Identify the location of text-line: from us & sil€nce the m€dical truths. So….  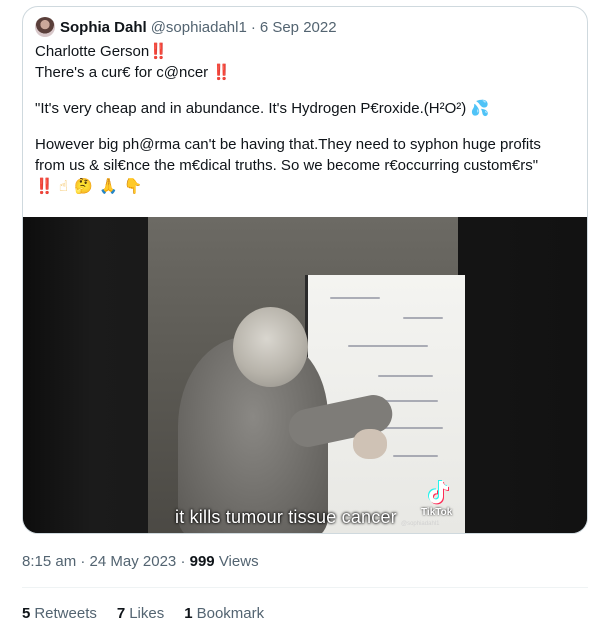
(305, 165).